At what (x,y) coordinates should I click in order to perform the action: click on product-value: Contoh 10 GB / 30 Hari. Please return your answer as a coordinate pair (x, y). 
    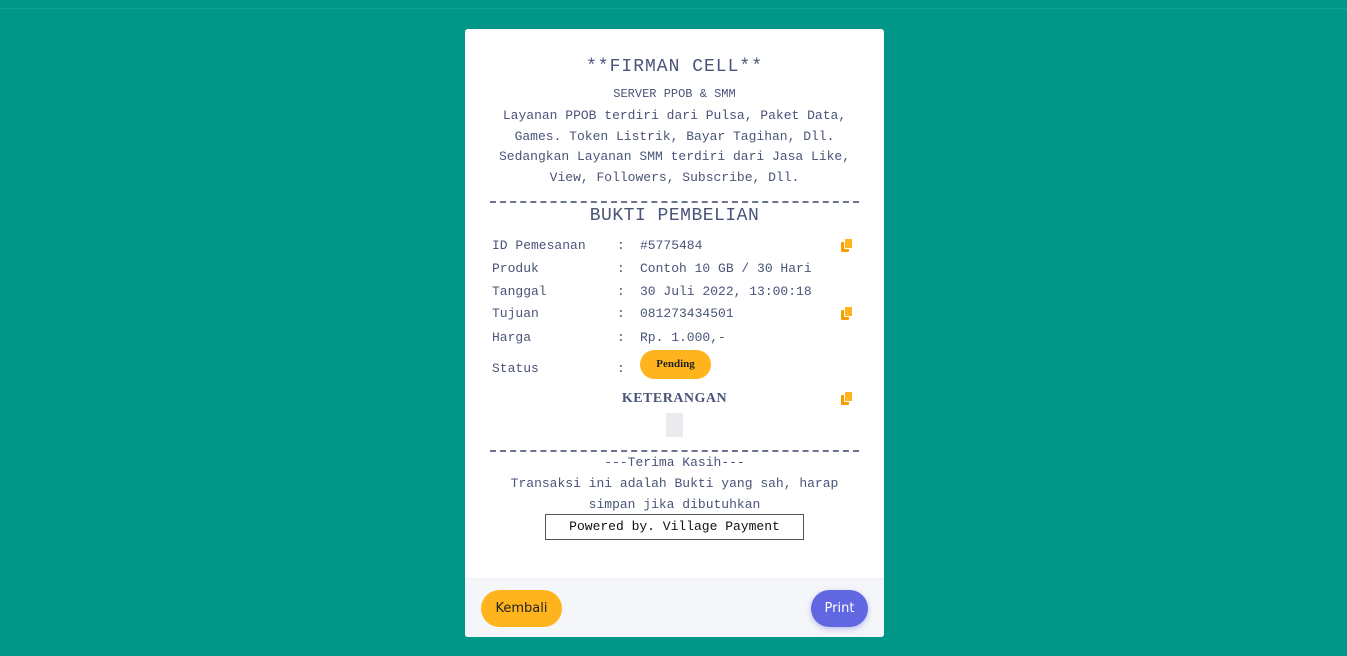
    Looking at the image, I should click on (726, 268).